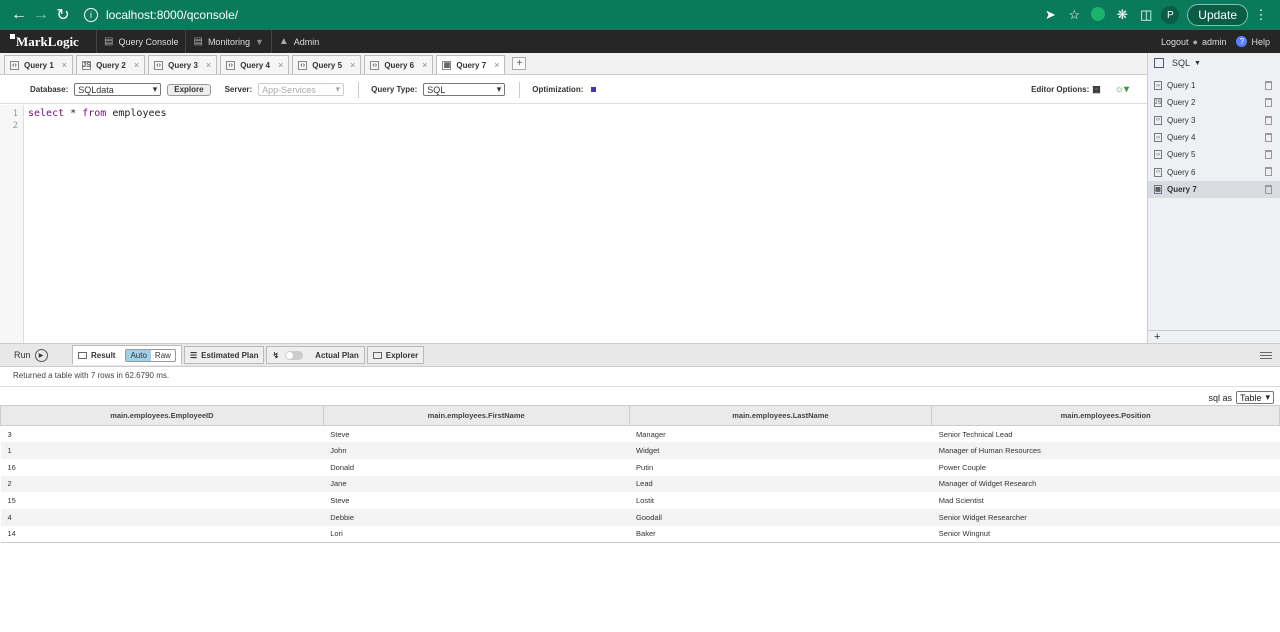  What do you see at coordinates (118, 89) in the screenshot?
I see `database-select: SQLdata ▾` at bounding box center [118, 89].